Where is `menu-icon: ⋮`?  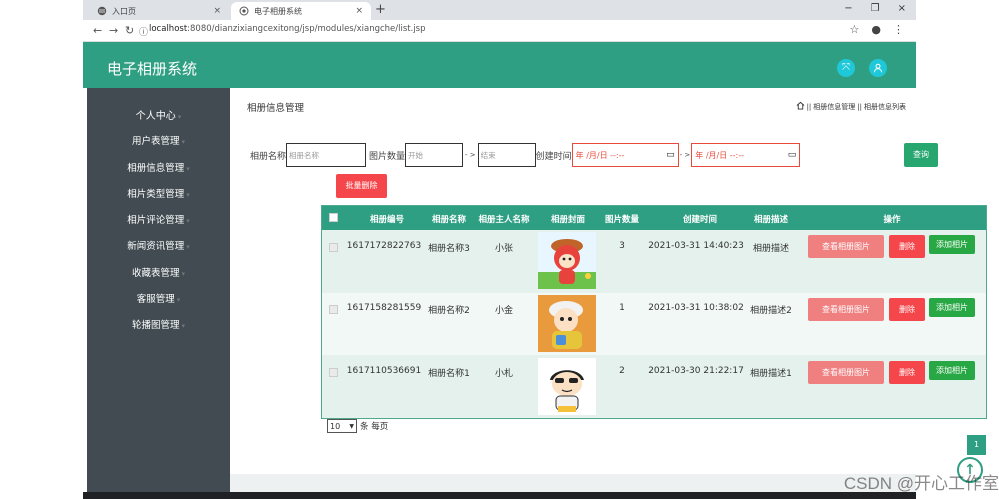
menu-icon: ⋮ is located at coordinates (898, 29).